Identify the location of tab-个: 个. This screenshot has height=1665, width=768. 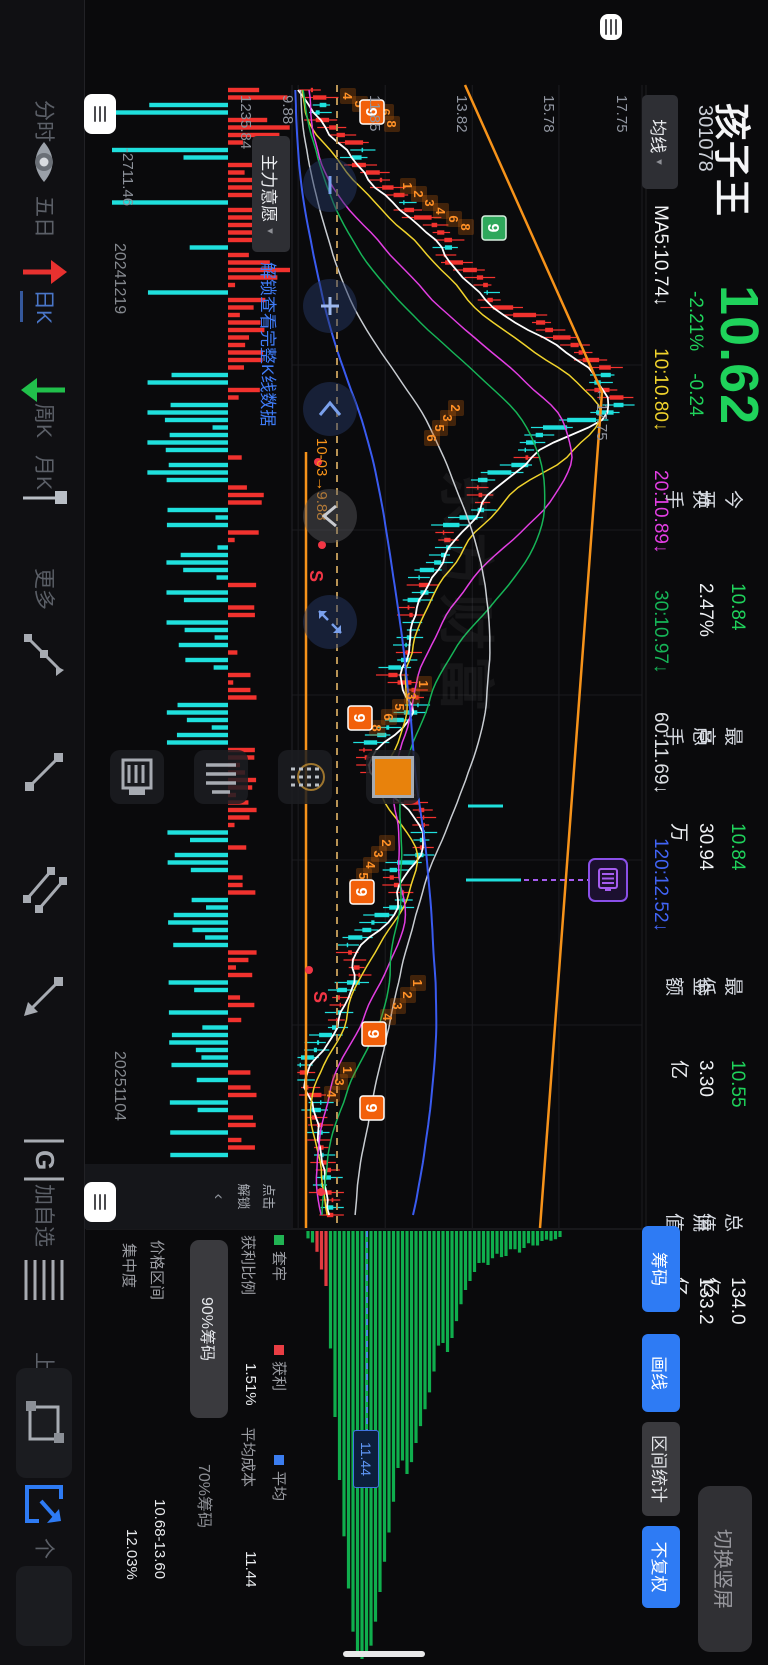
(45, 1548).